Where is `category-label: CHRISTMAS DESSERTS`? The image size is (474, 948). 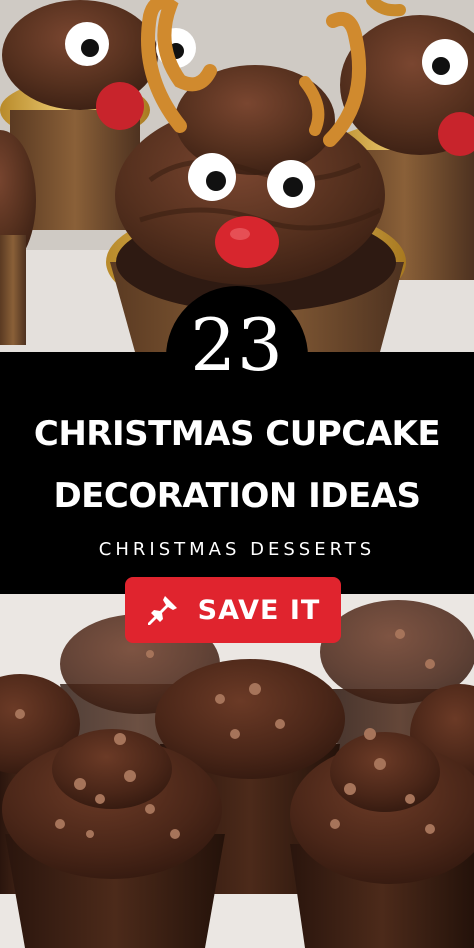
category-label: CHRISTMAS DESSERTS is located at coordinates (237, 549).